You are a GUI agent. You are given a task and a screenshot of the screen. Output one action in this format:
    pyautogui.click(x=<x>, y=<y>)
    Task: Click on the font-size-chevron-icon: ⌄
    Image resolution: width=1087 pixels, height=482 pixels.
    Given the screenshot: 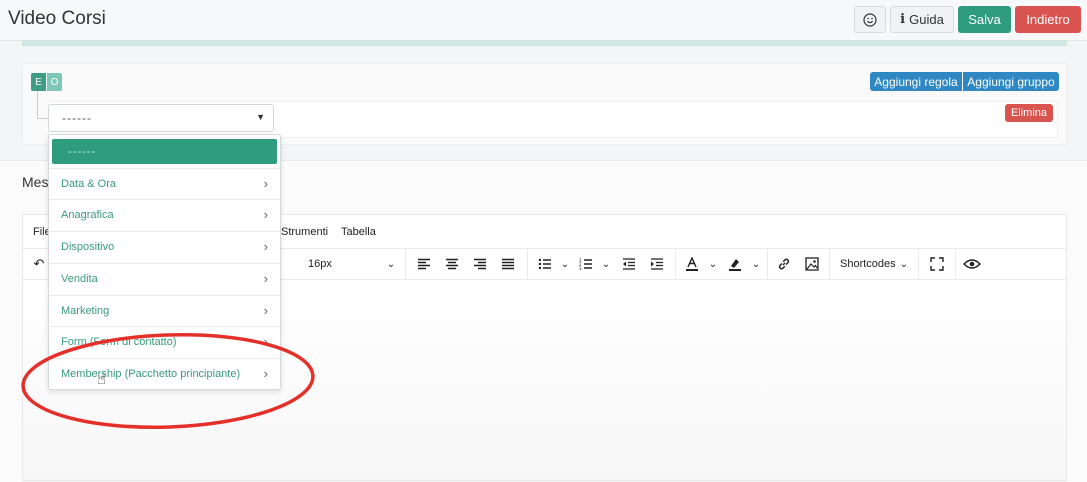 What is the action you would take?
    pyautogui.click(x=391, y=264)
    